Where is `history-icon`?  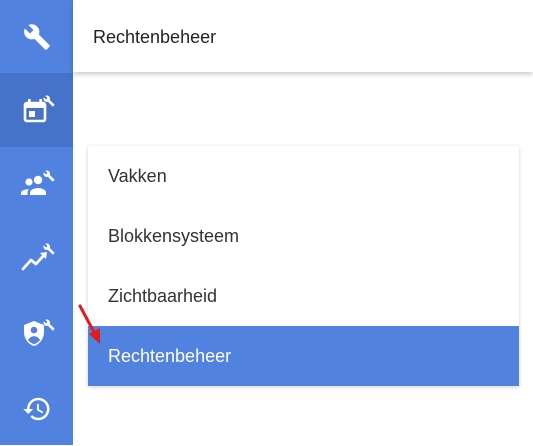
history-icon is located at coordinates (35, 409).